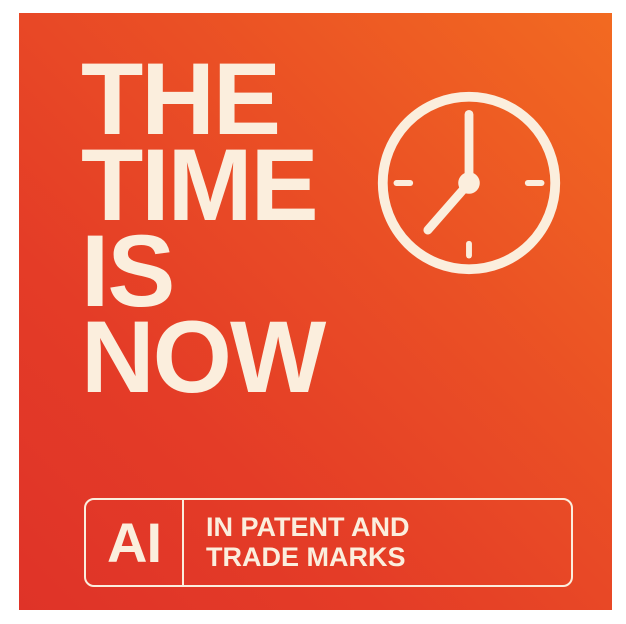 The image size is (626, 624). I want to click on topic-tag: AI IN PATENT AND TRADE MARKS, so click(328, 542).